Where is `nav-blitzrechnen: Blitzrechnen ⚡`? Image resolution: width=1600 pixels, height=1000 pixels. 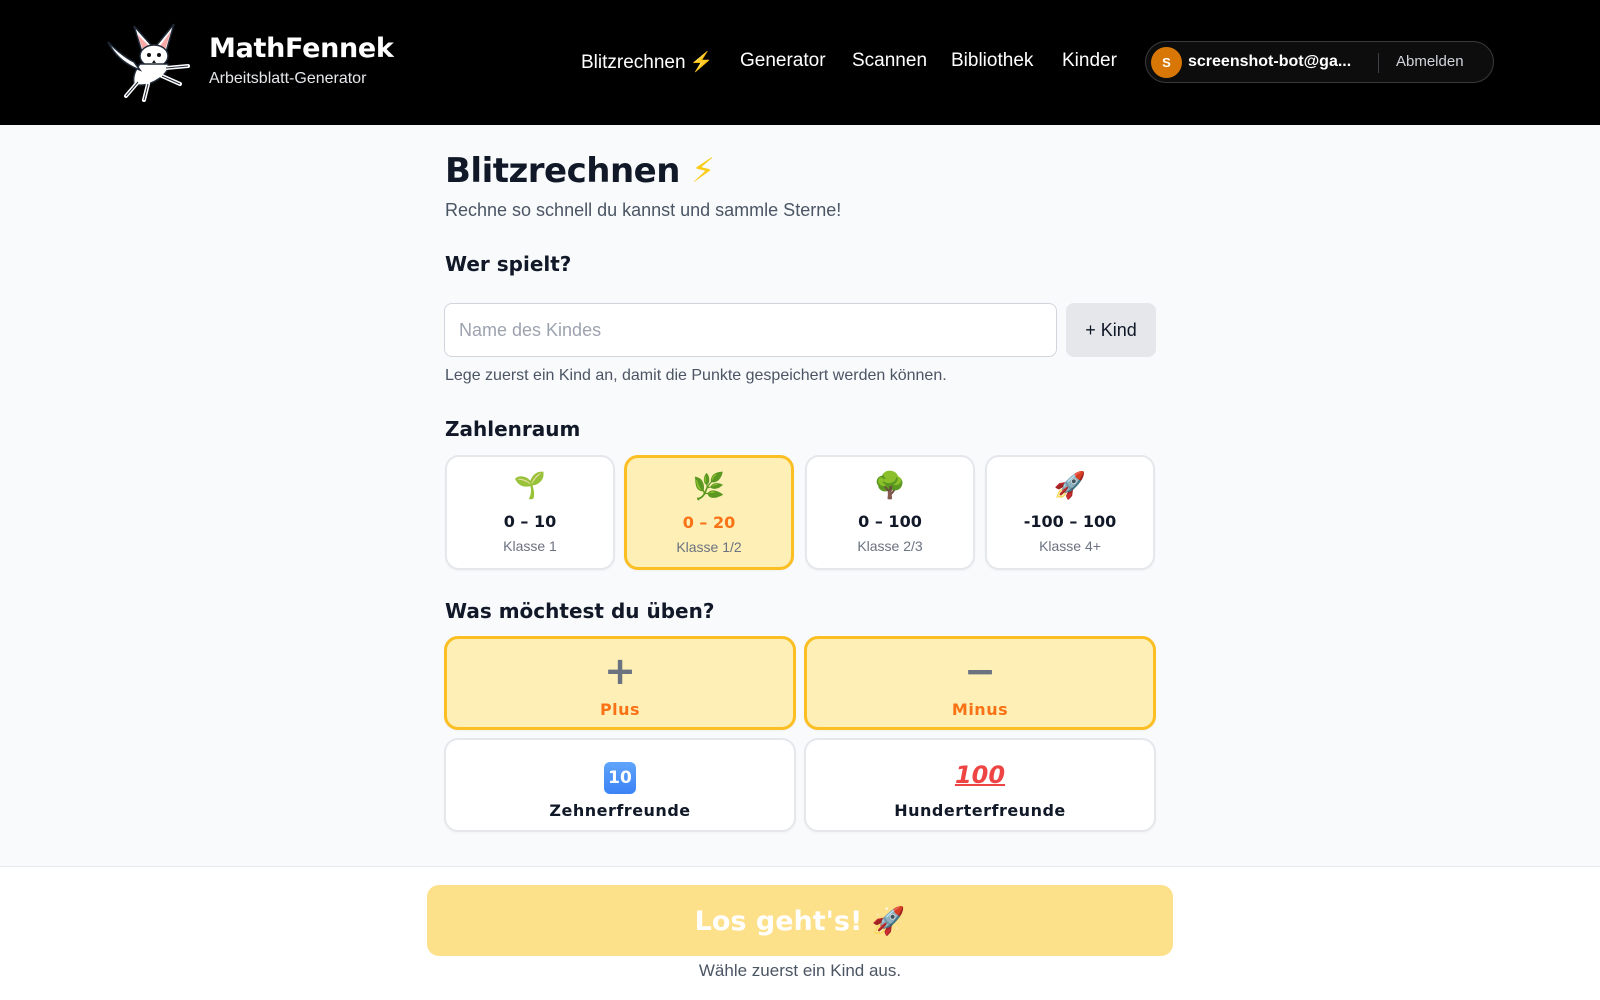 nav-blitzrechnen: Blitzrechnen ⚡ is located at coordinates (647, 62).